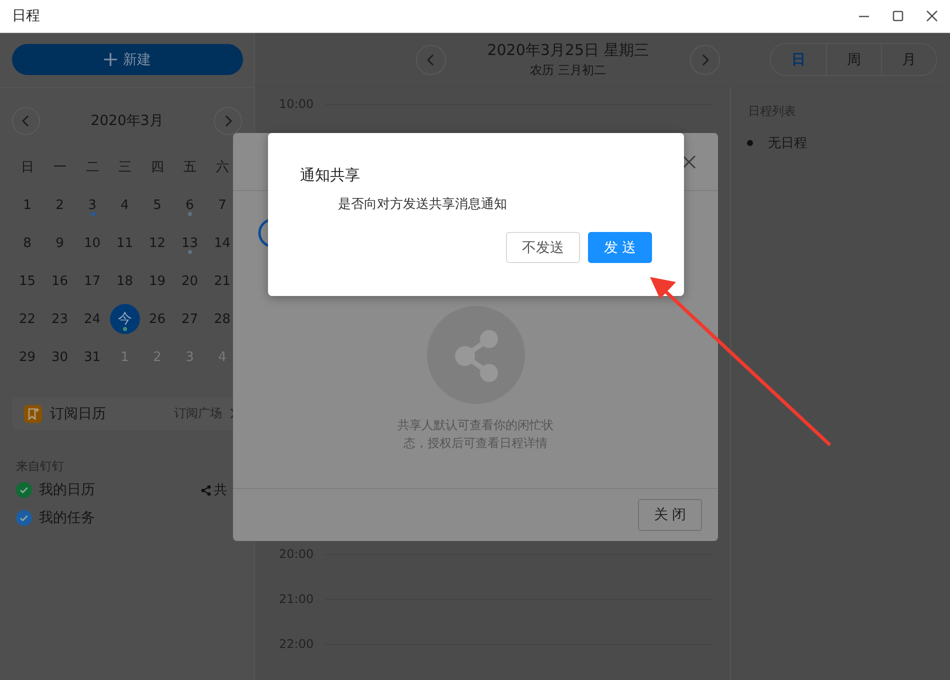  I want to click on weekday-label: 二, so click(92, 168).